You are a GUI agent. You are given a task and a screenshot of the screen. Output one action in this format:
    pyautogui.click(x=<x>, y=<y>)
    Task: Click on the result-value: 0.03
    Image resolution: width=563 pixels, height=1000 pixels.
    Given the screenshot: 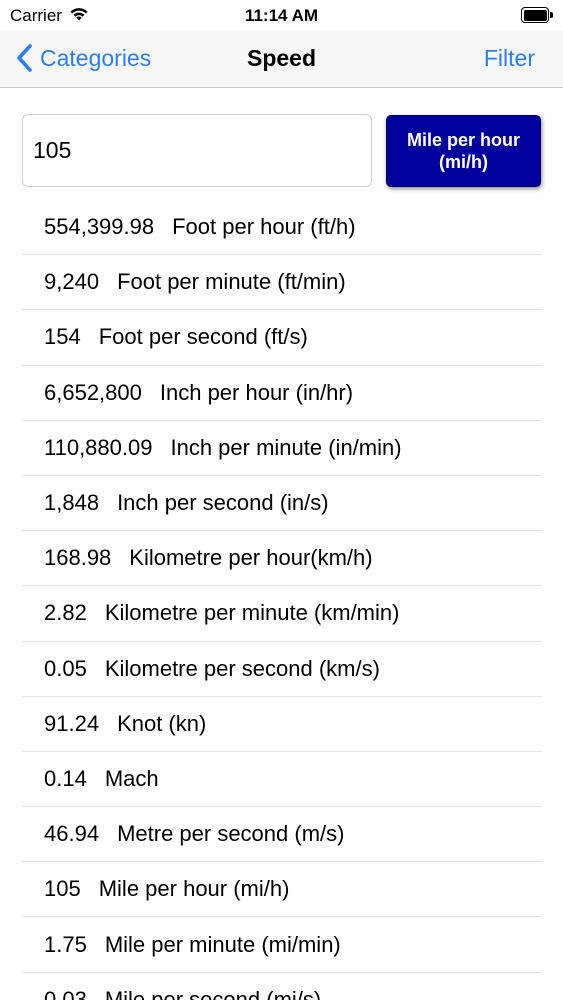 What is the action you would take?
    pyautogui.click(x=65, y=993)
    